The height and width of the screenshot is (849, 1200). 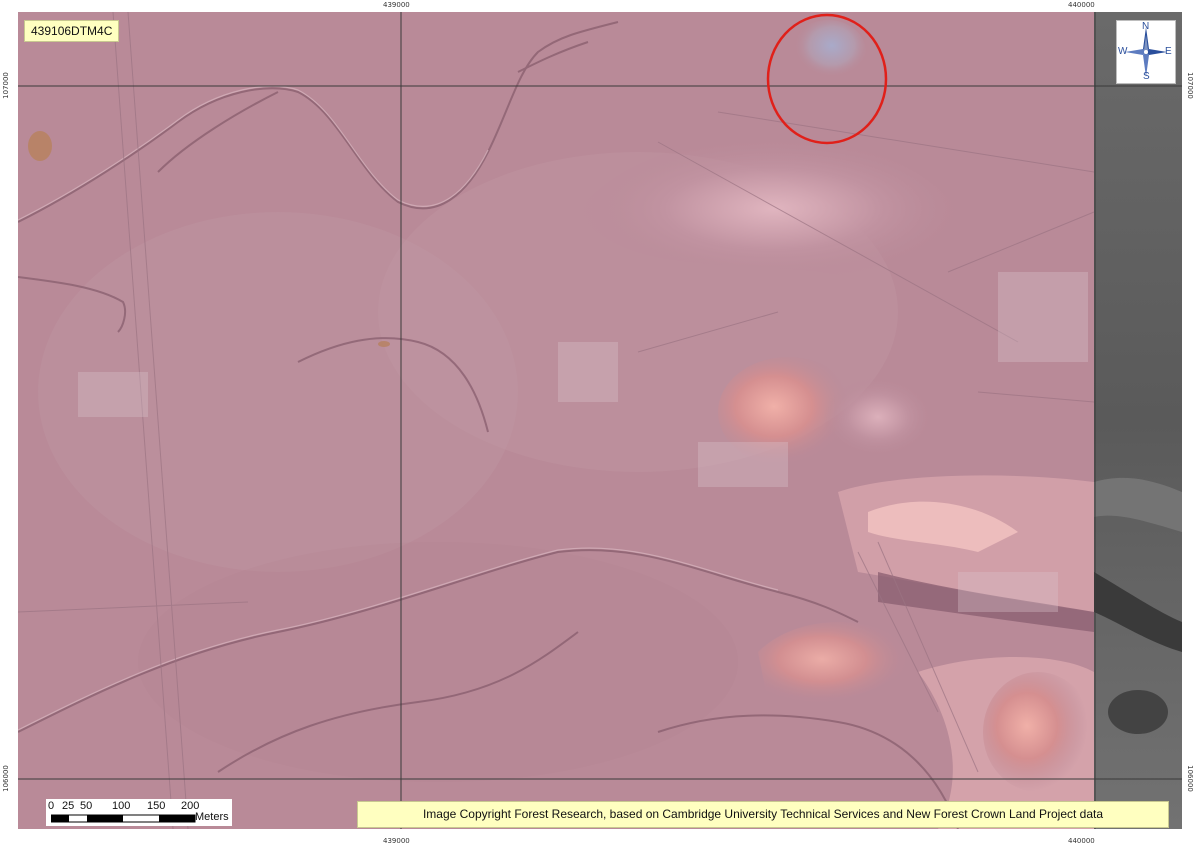 What do you see at coordinates (1146, 52) in the screenshot?
I see `north-arrow: N S W E` at bounding box center [1146, 52].